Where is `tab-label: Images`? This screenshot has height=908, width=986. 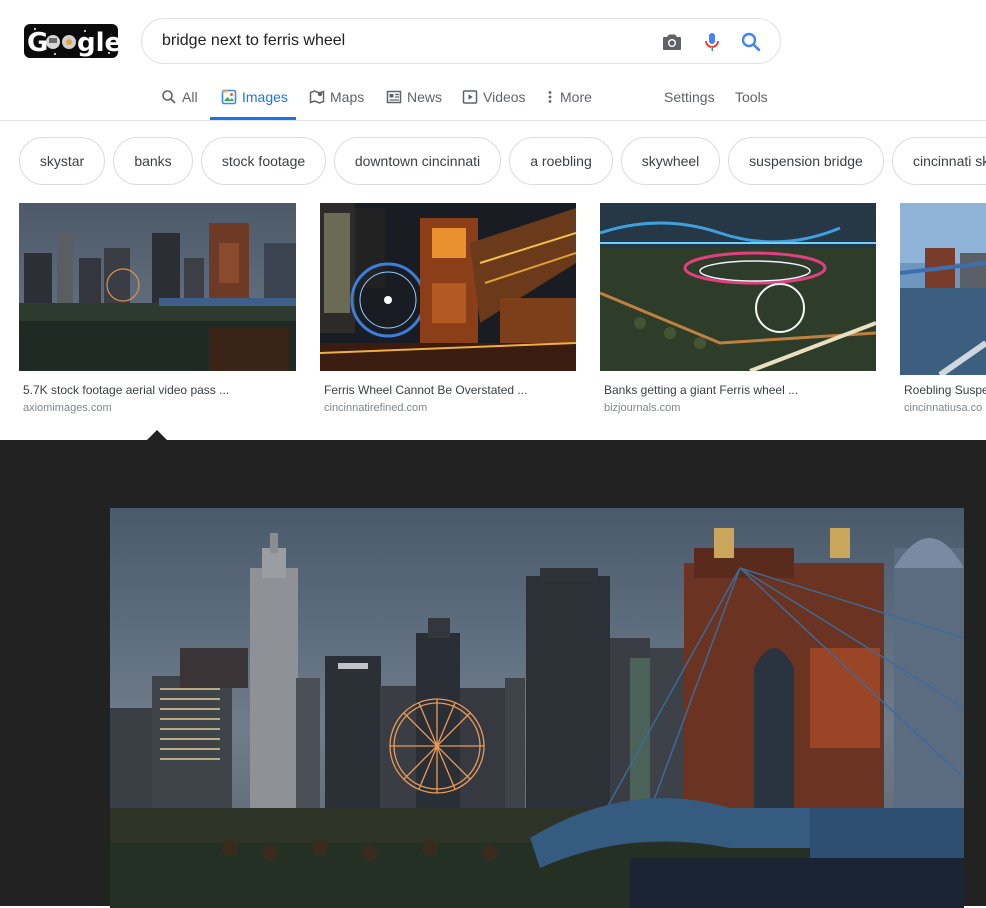
tab-label: Images is located at coordinates (265, 97).